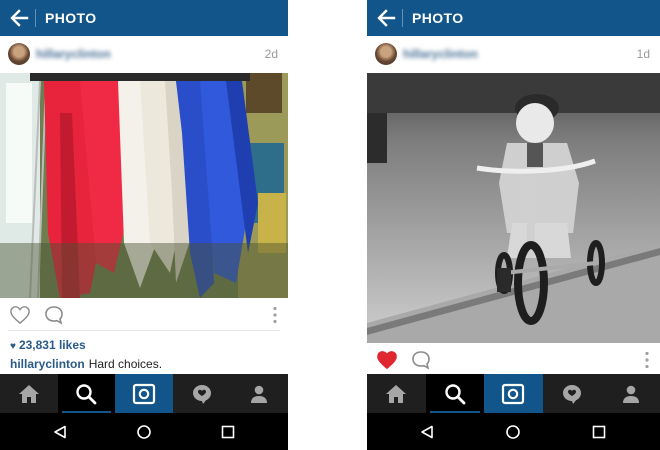  Describe the element at coordinates (13, 346) in the screenshot. I see `likes-heart-icon: ♥` at that location.